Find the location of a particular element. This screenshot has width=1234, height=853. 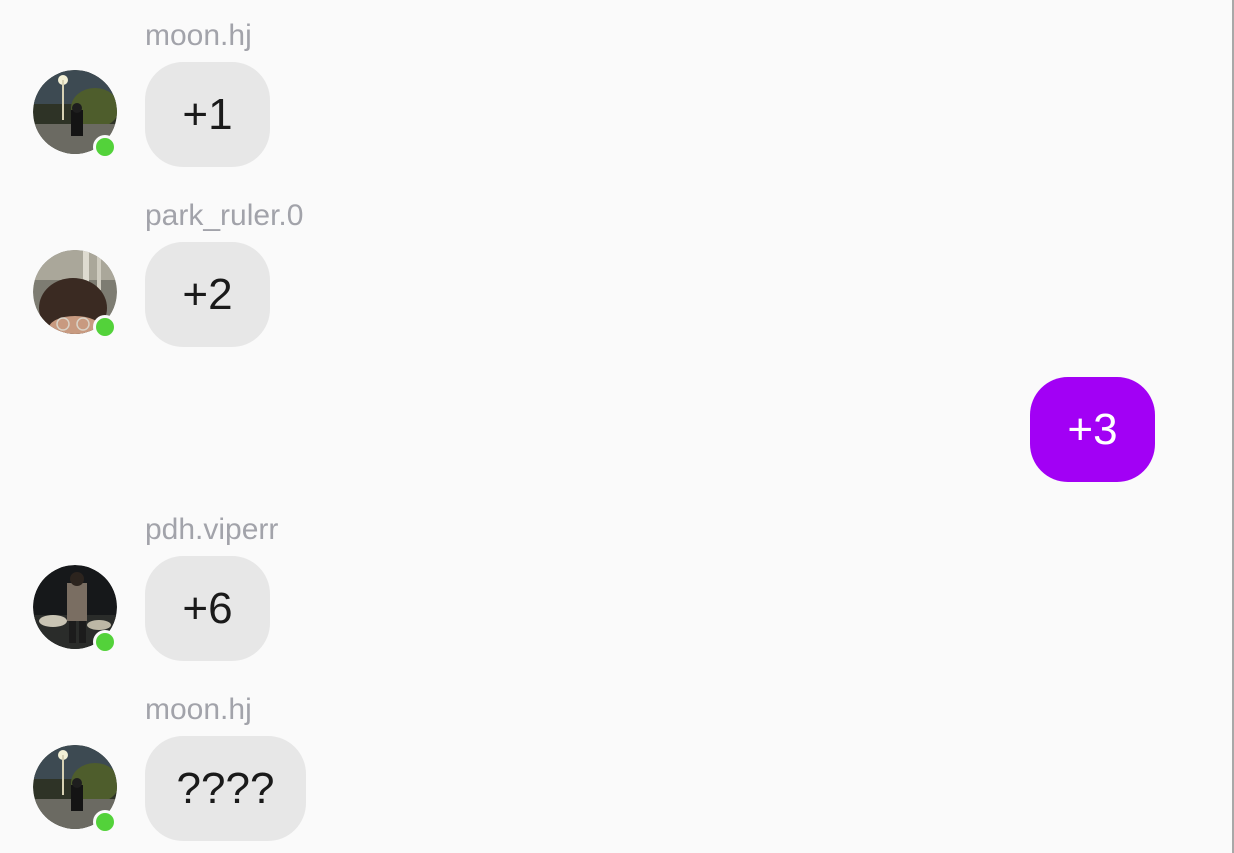

message-bubble: ???? is located at coordinates (225, 788).